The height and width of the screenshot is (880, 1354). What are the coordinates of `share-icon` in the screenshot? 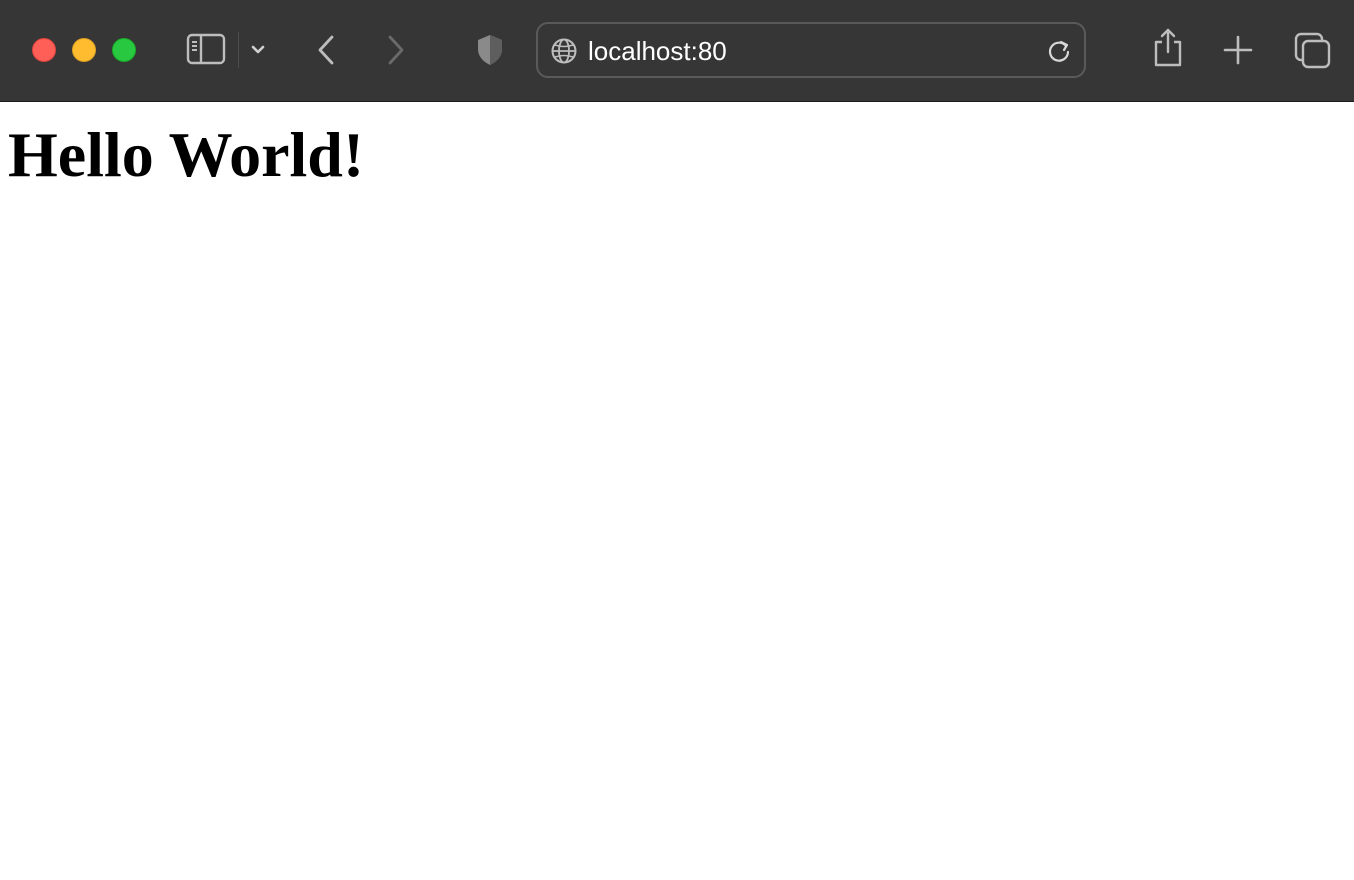 It's located at (1168, 47).